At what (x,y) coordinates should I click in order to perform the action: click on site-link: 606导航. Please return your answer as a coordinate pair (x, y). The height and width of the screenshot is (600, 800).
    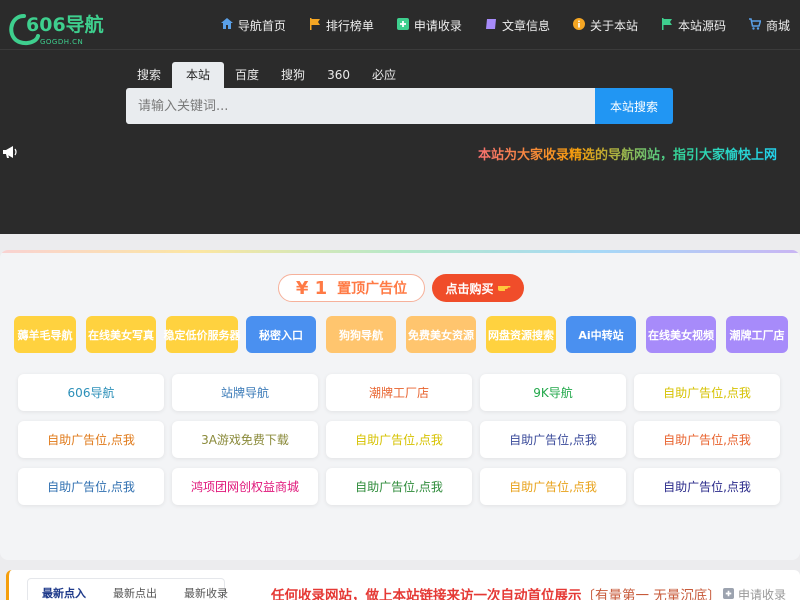
    Looking at the image, I should click on (91, 392).